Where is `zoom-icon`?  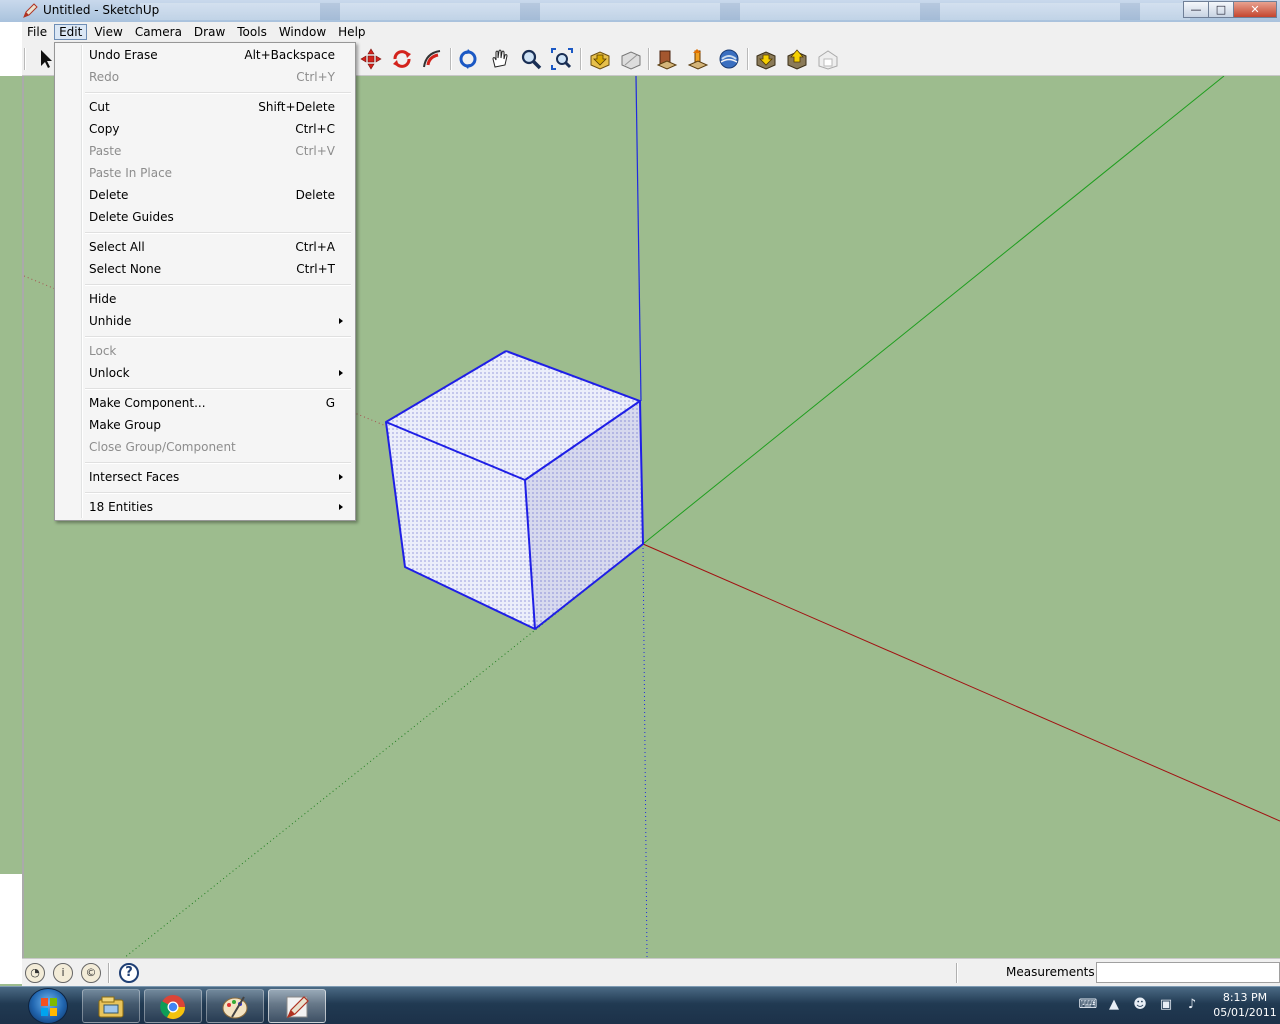 zoom-icon is located at coordinates (531, 59).